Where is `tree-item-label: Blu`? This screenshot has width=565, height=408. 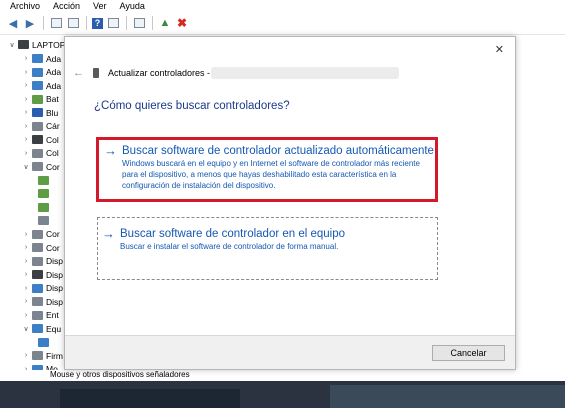 tree-item-label: Blu is located at coordinates (52, 112).